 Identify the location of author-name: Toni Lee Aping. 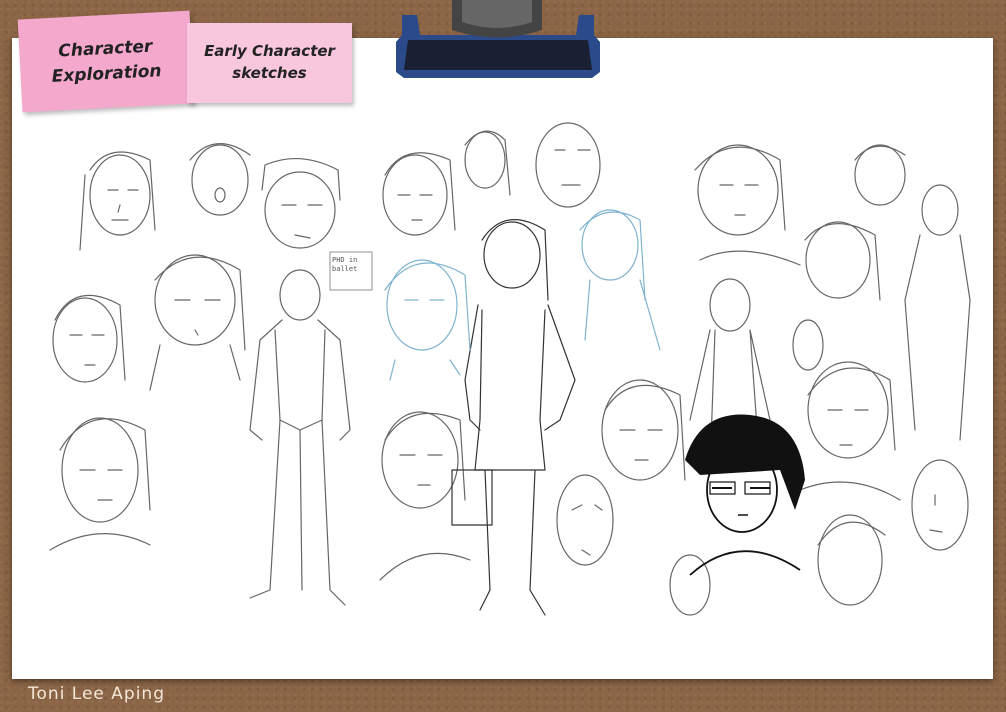
(97, 694).